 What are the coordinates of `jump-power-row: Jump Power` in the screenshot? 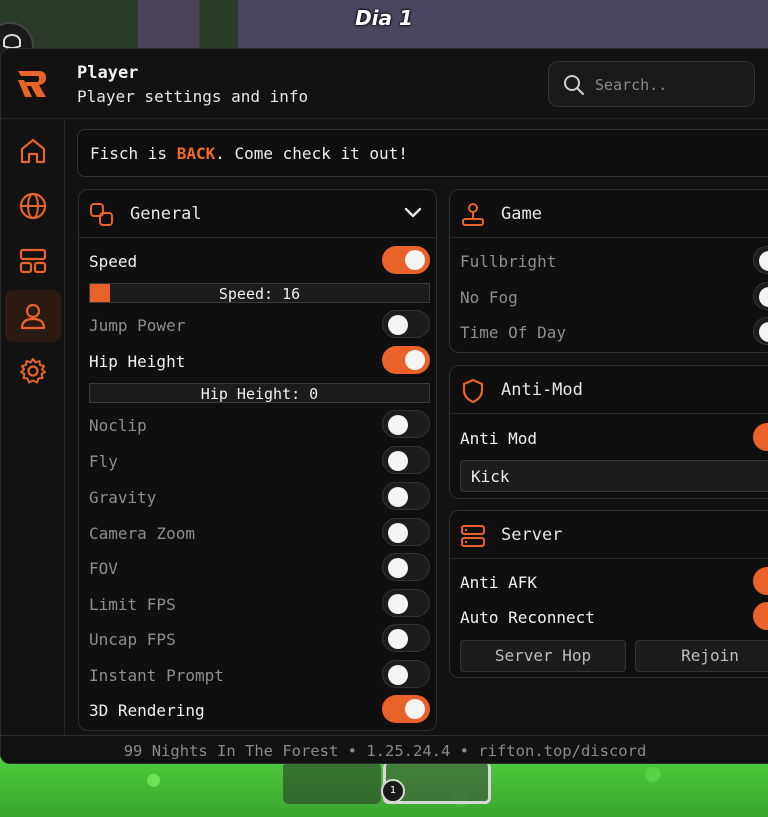 It's located at (259, 325).